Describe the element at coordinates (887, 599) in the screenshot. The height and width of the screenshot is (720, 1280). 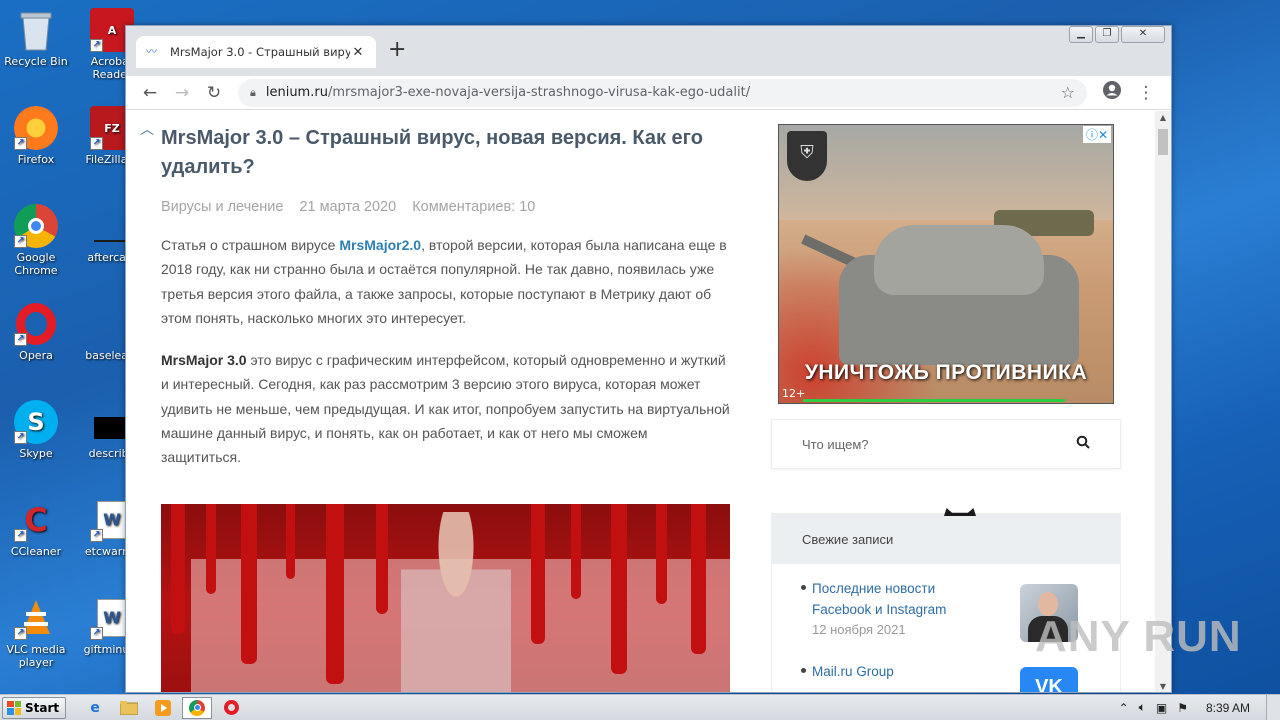
I see `recent-post-link: Последние новости Facebook и Instagram` at that location.